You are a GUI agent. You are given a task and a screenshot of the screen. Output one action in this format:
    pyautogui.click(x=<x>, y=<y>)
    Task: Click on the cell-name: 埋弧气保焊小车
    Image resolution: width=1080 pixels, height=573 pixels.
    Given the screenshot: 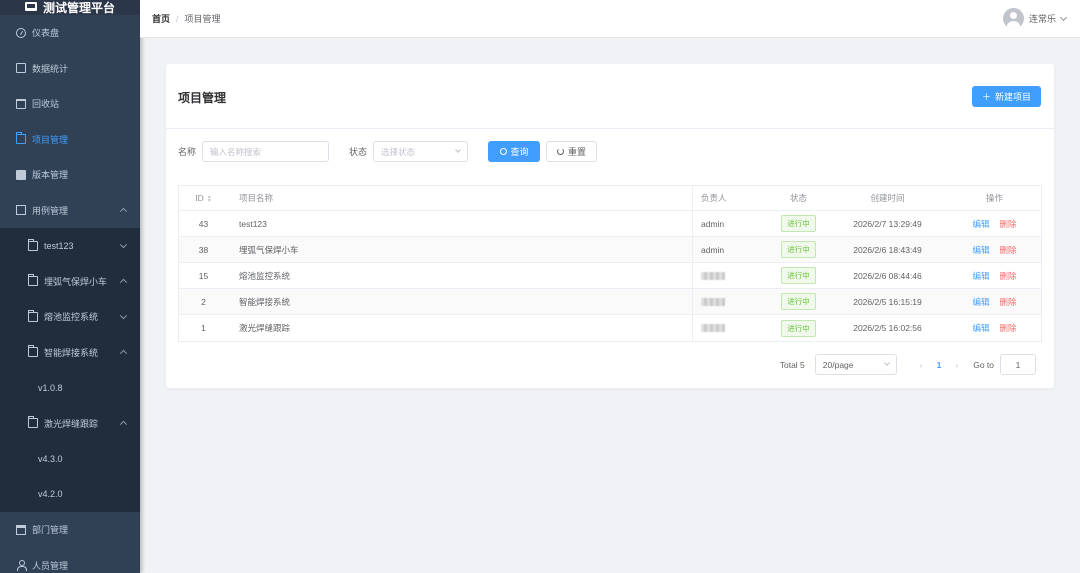 What is the action you would take?
    pyautogui.click(x=269, y=249)
    